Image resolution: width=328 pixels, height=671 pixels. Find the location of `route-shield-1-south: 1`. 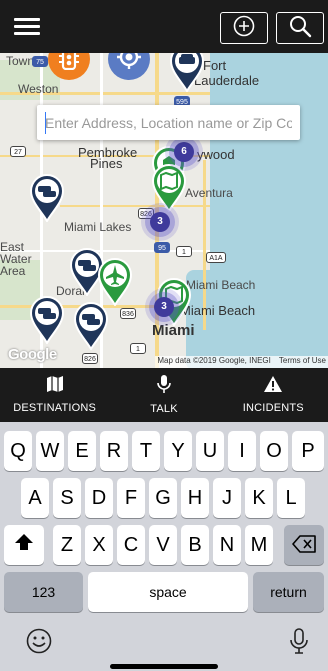

route-shield-1-south: 1 is located at coordinates (138, 348).